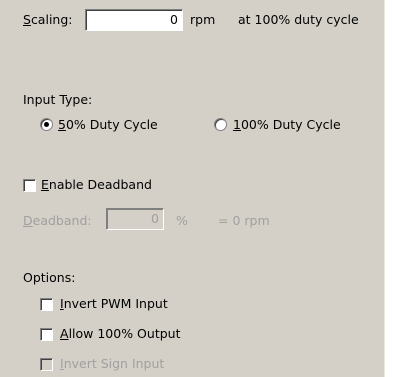  What do you see at coordinates (29, 185) in the screenshot?
I see `enable-deadband-checkbox` at bounding box center [29, 185].